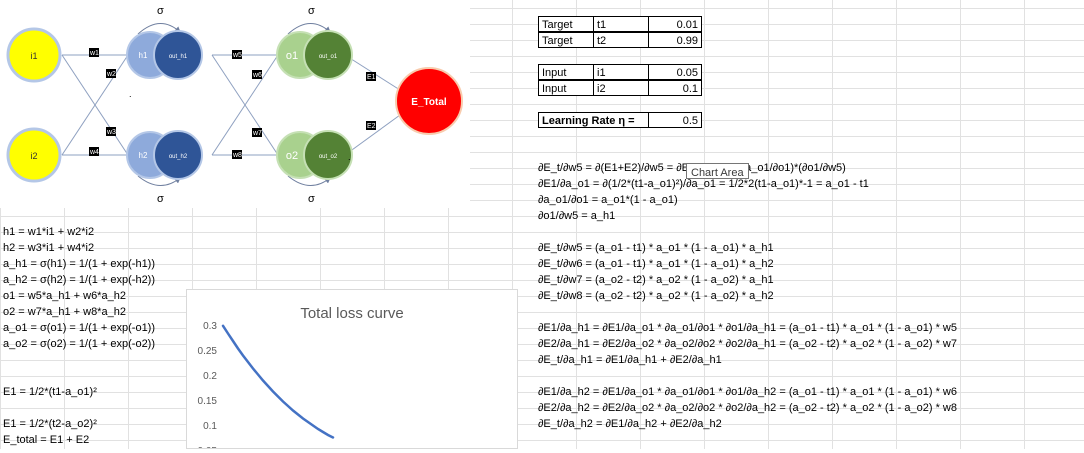  I want to click on weight-w7: w7, so click(257, 133).